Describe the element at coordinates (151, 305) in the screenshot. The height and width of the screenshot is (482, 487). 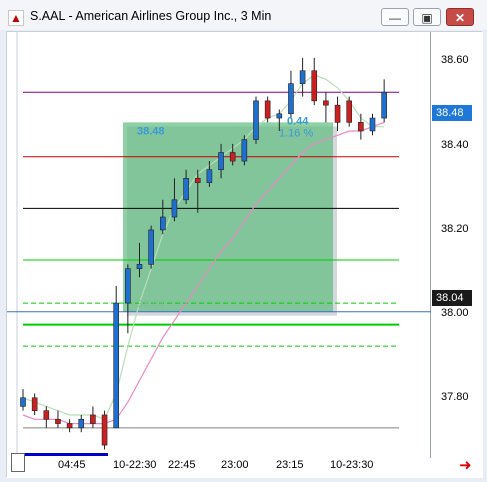
I see `measure-end-price: 38.04` at that location.